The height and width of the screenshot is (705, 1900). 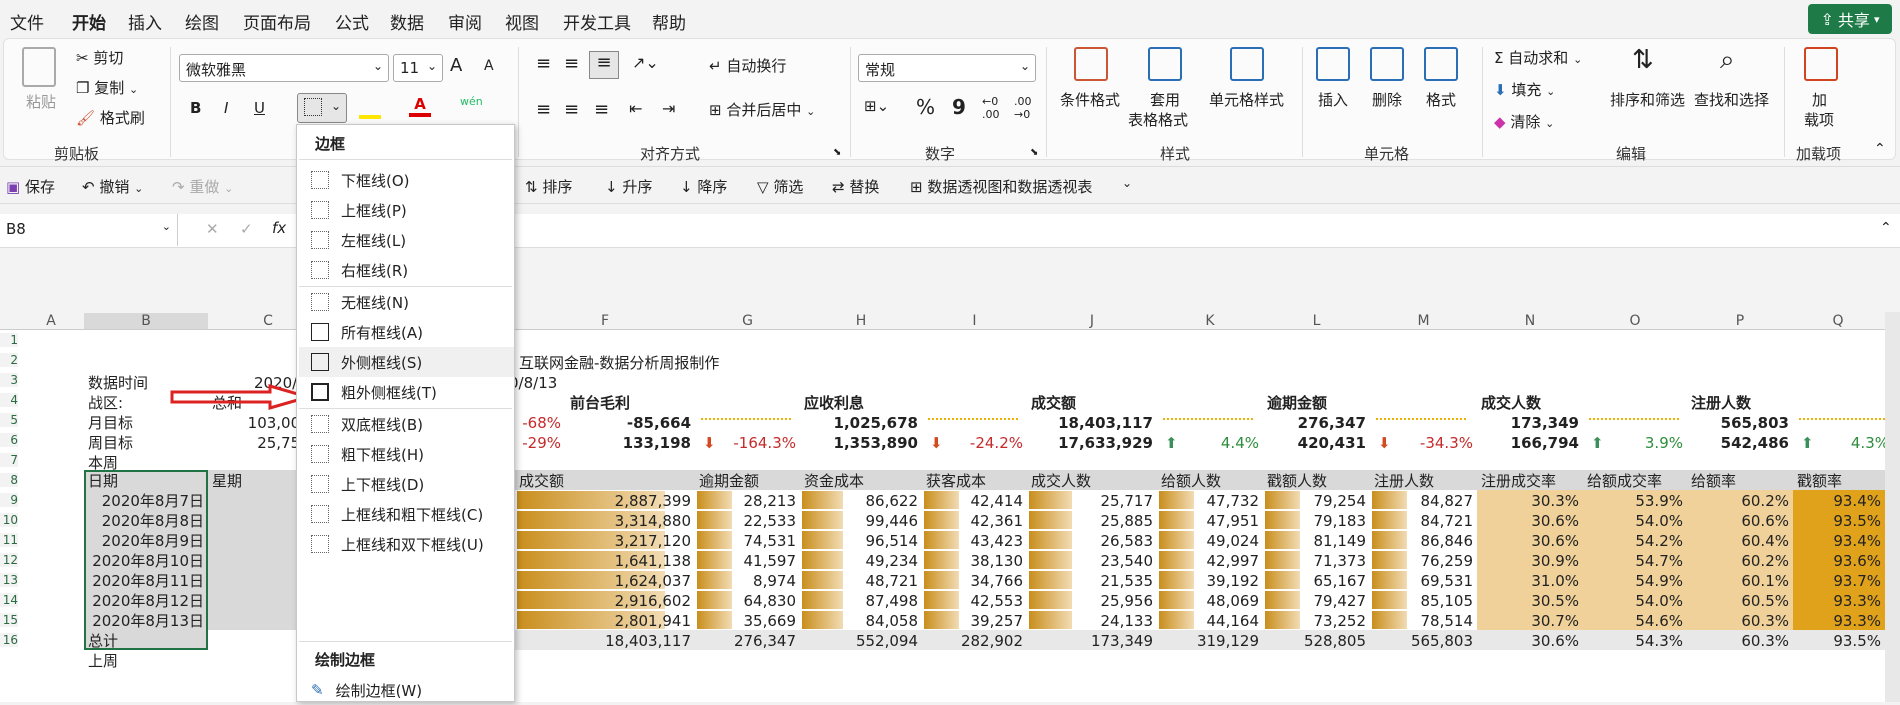 What do you see at coordinates (861, 520) in the screenshot?
I see `cell: 99,446` at bounding box center [861, 520].